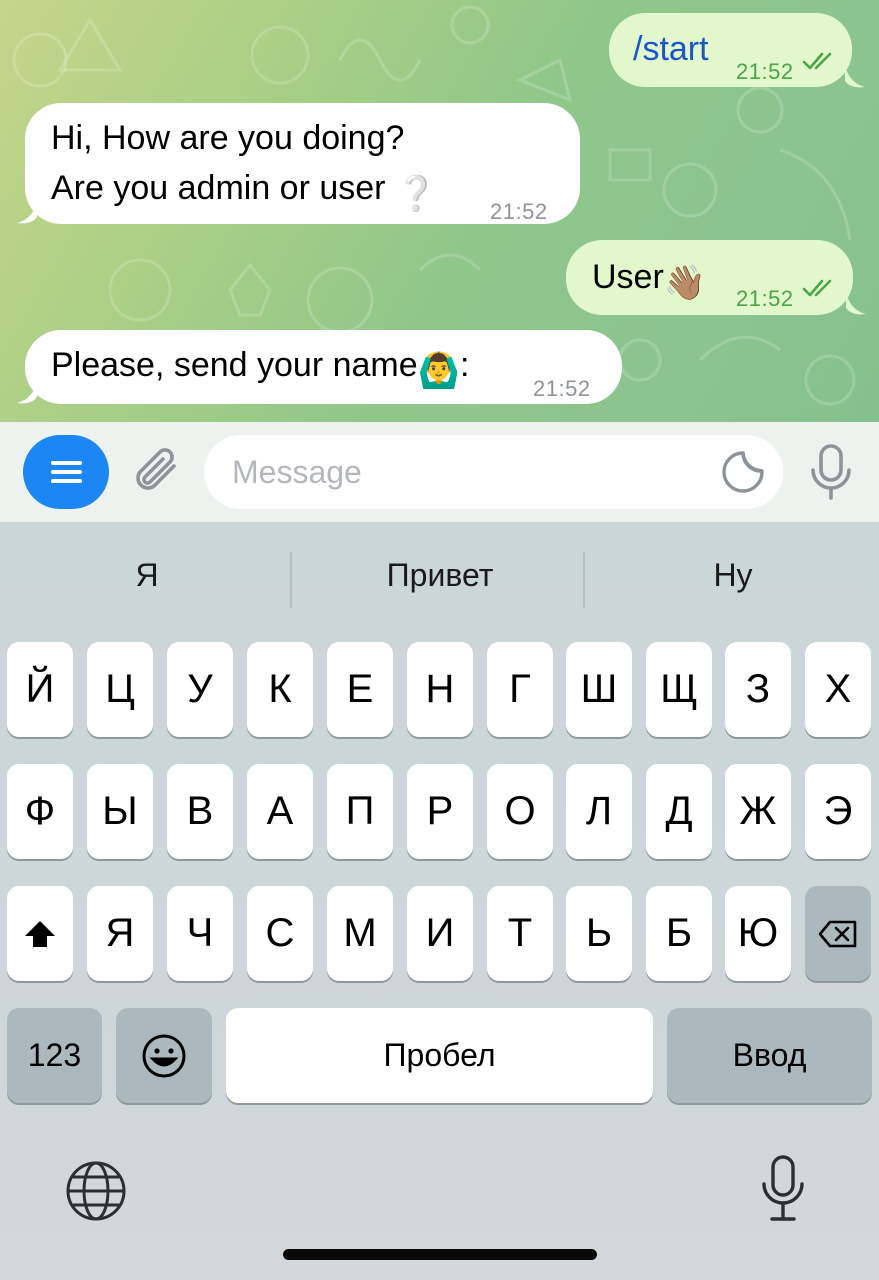  Describe the element at coordinates (743, 472) in the screenshot. I see `sticker-icon` at that location.